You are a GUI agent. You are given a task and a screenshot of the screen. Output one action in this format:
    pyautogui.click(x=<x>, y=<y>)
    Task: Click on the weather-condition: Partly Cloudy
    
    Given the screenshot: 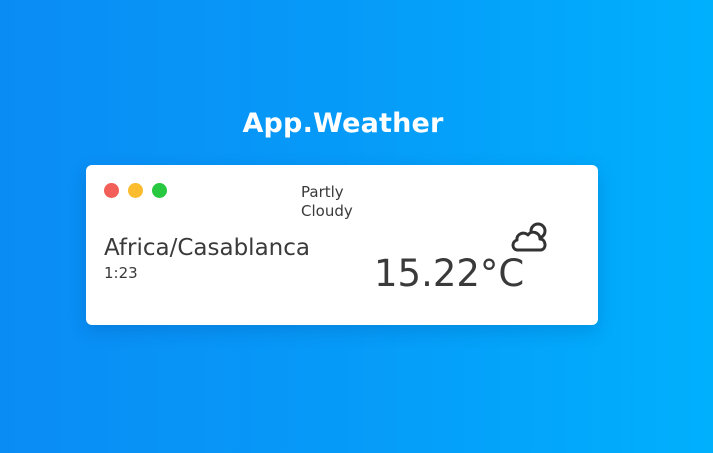 What is the action you would take?
    pyautogui.click(x=341, y=202)
    